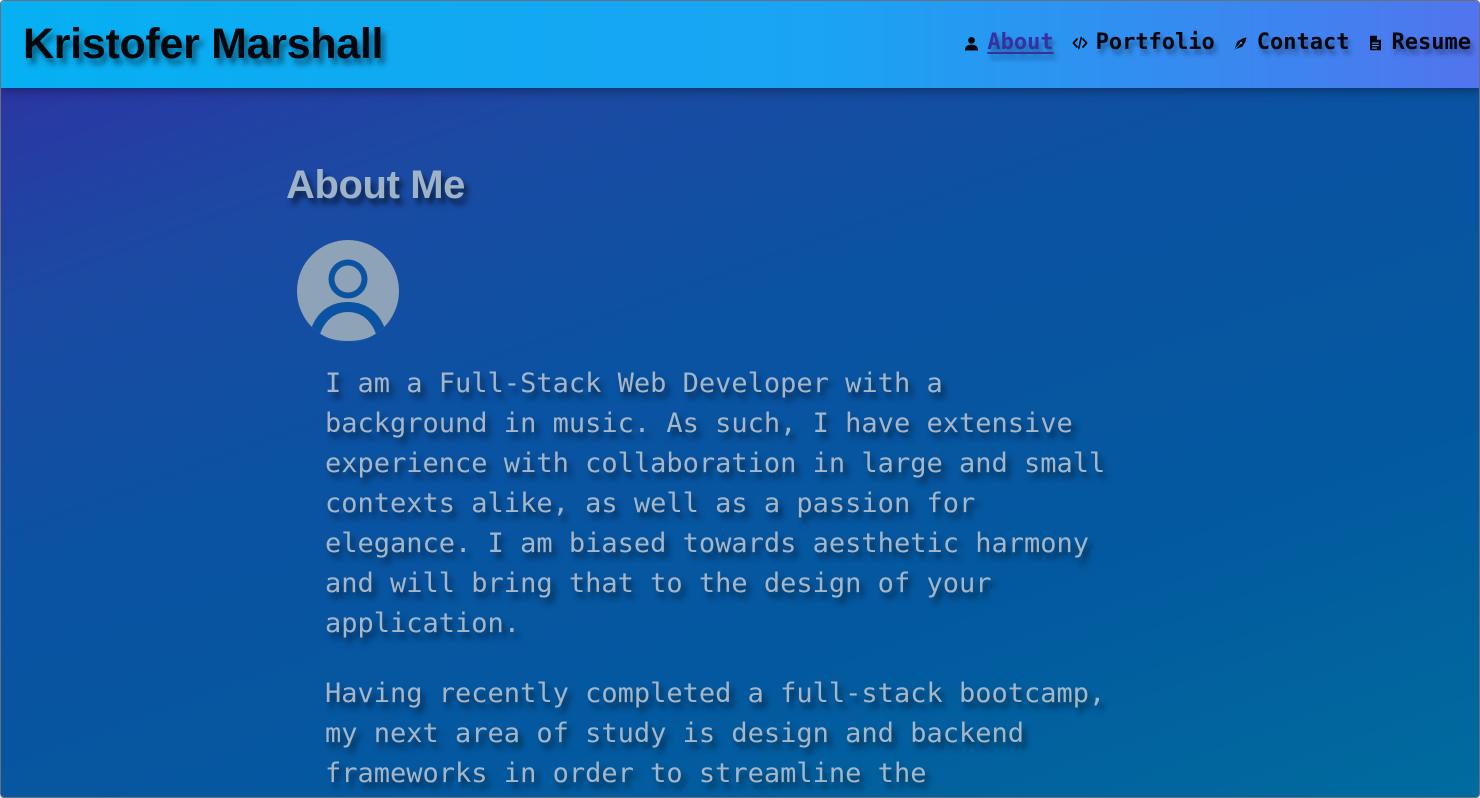 The height and width of the screenshot is (798, 1480). I want to click on nav-contact-label: Contact, so click(1303, 42).